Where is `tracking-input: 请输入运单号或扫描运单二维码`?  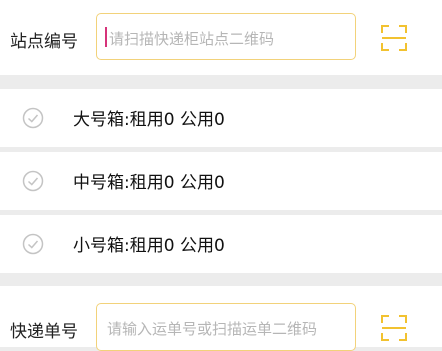 tracking-input: 请输入运单号或扫描运单二维码 is located at coordinates (226, 327).